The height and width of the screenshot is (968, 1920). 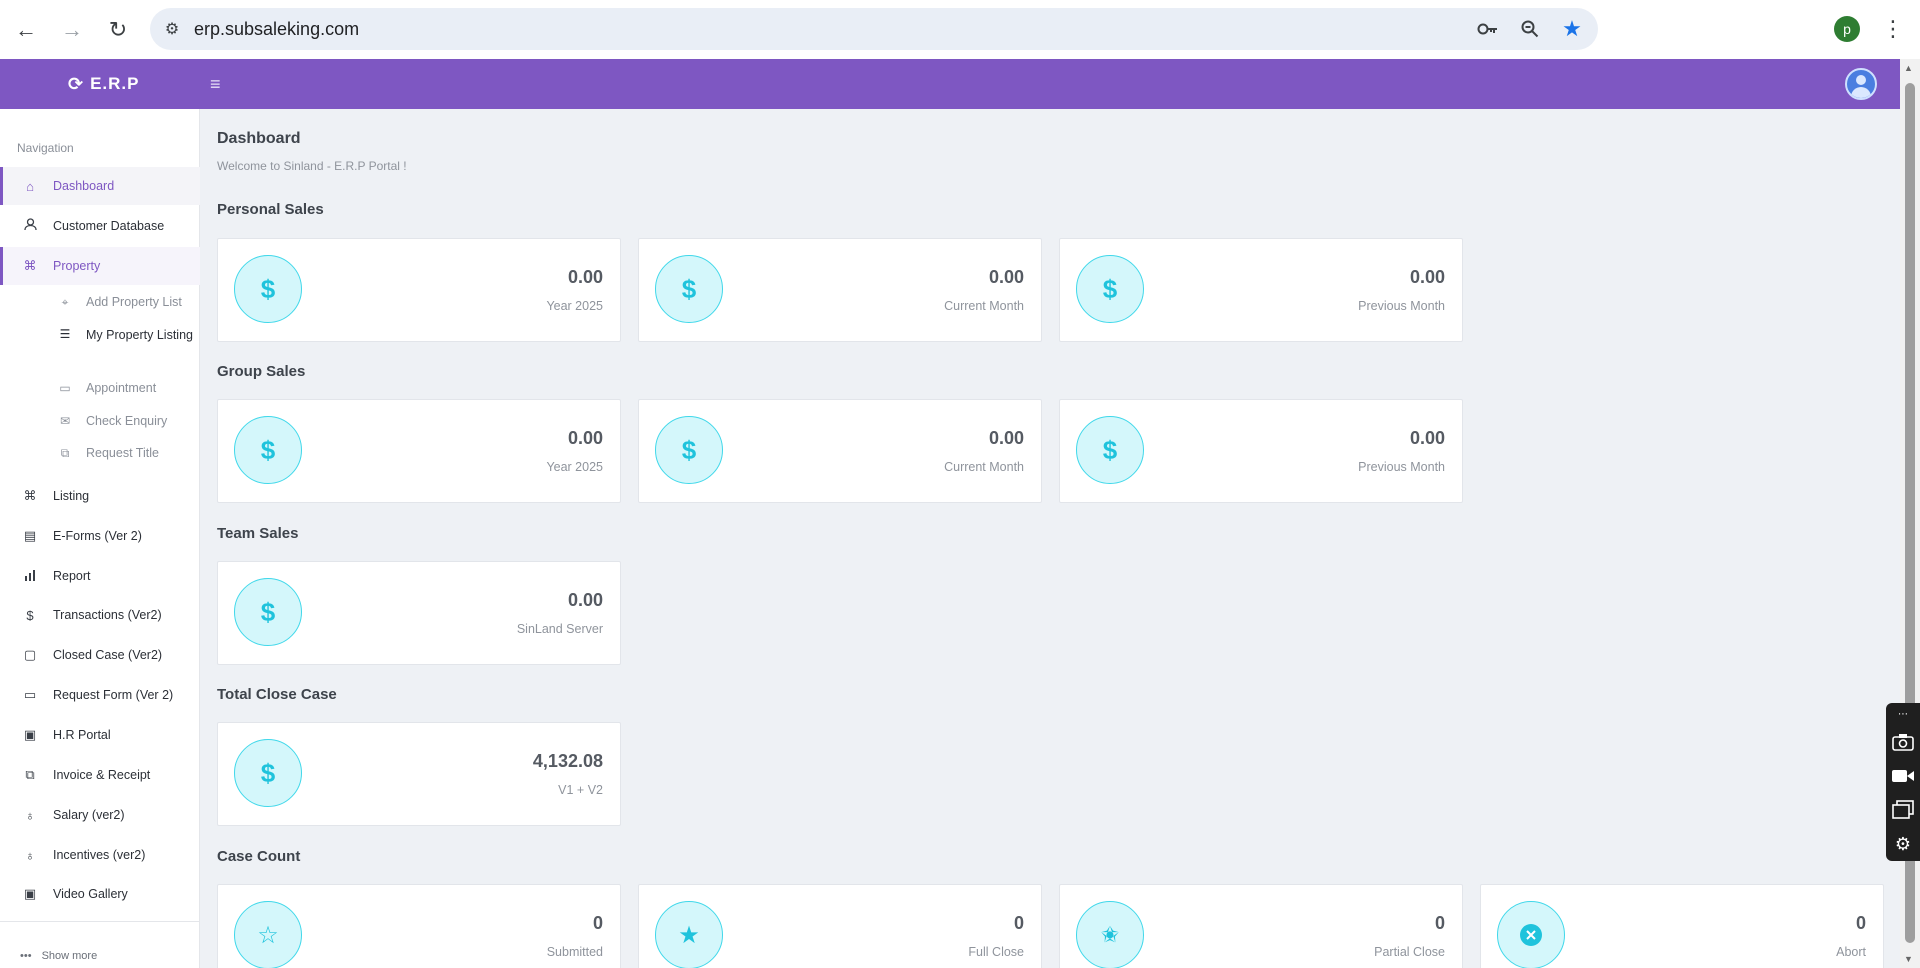 What do you see at coordinates (26, 956) in the screenshot?
I see `ellipsis-icon: •••` at bounding box center [26, 956].